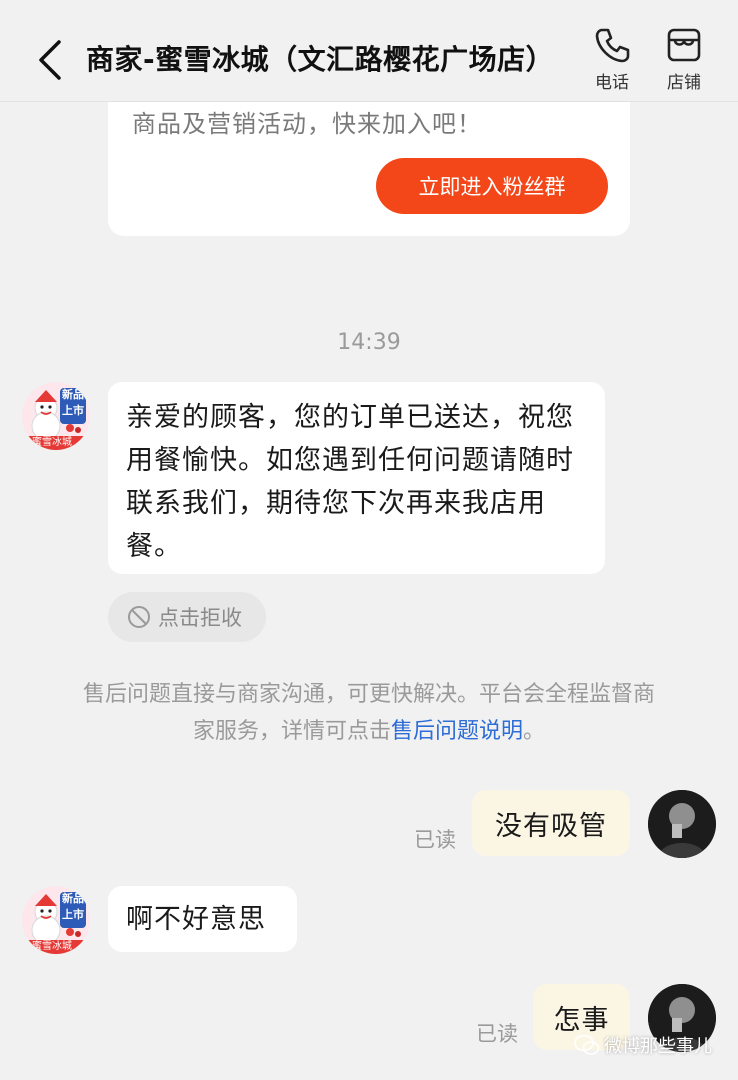  I want to click on shop-reply-text: 啊不好意思, so click(196, 919).